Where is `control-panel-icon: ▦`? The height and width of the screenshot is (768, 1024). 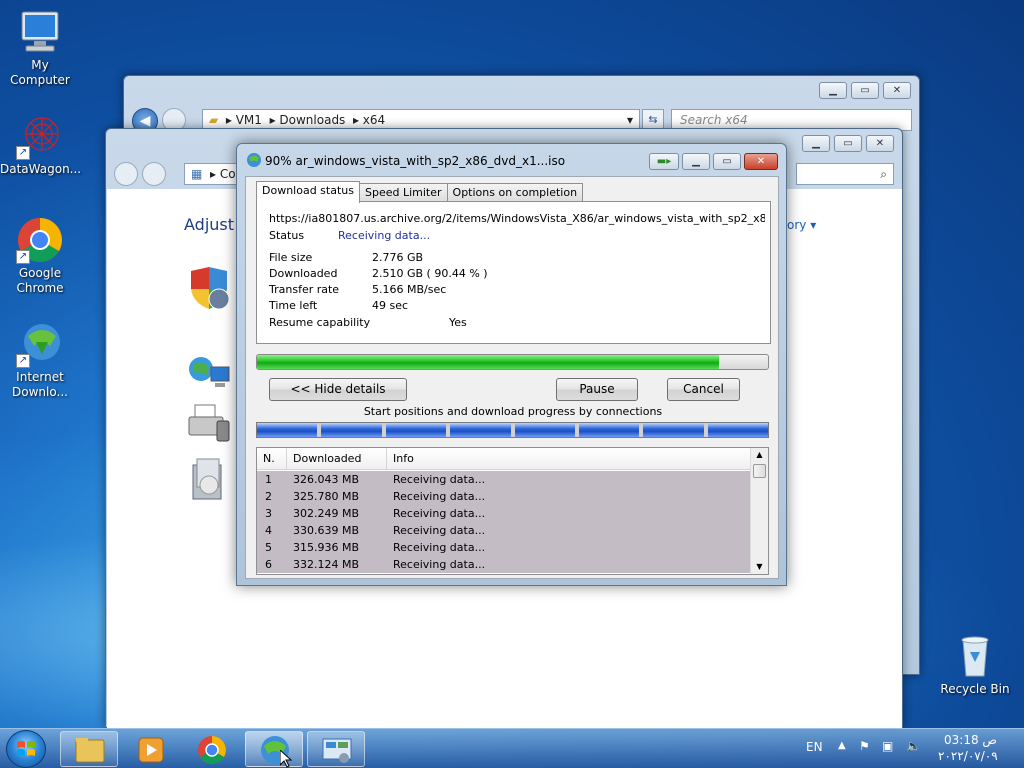 control-panel-icon: ▦ is located at coordinates (197, 174).